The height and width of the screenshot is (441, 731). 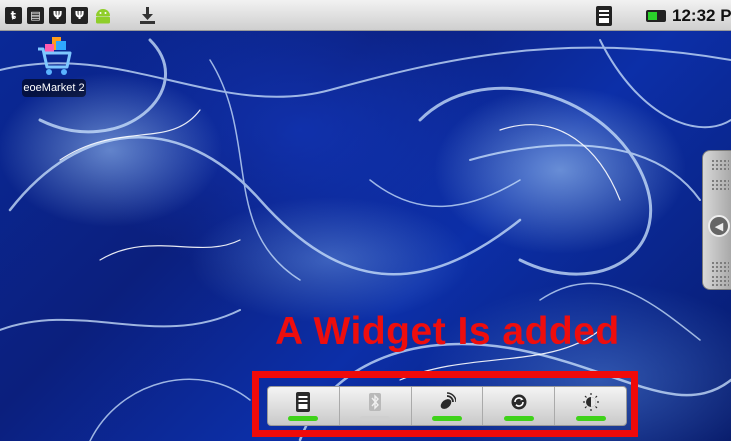 I want to click on sync-toggle, so click(x=519, y=406).